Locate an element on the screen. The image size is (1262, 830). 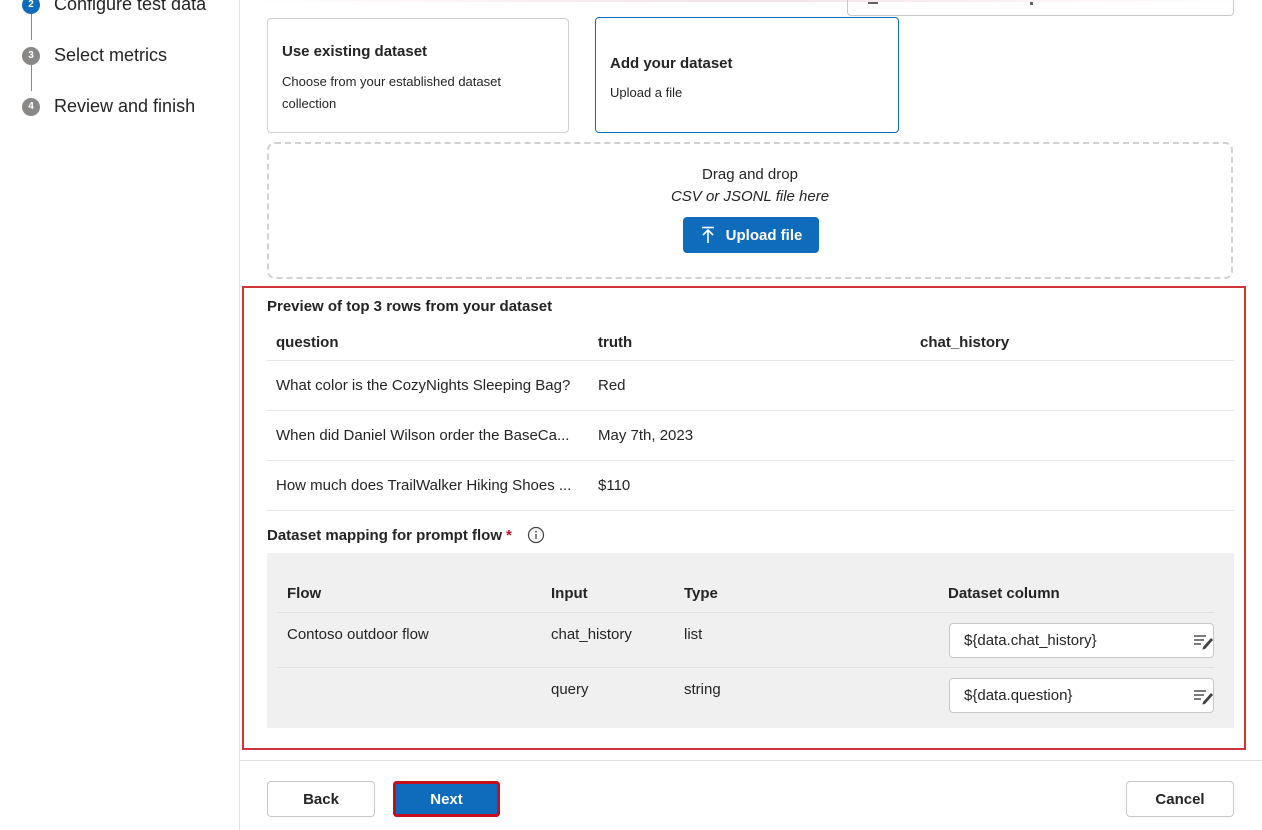
preview-header-row: question truth chat_history is located at coordinates (750, 343).